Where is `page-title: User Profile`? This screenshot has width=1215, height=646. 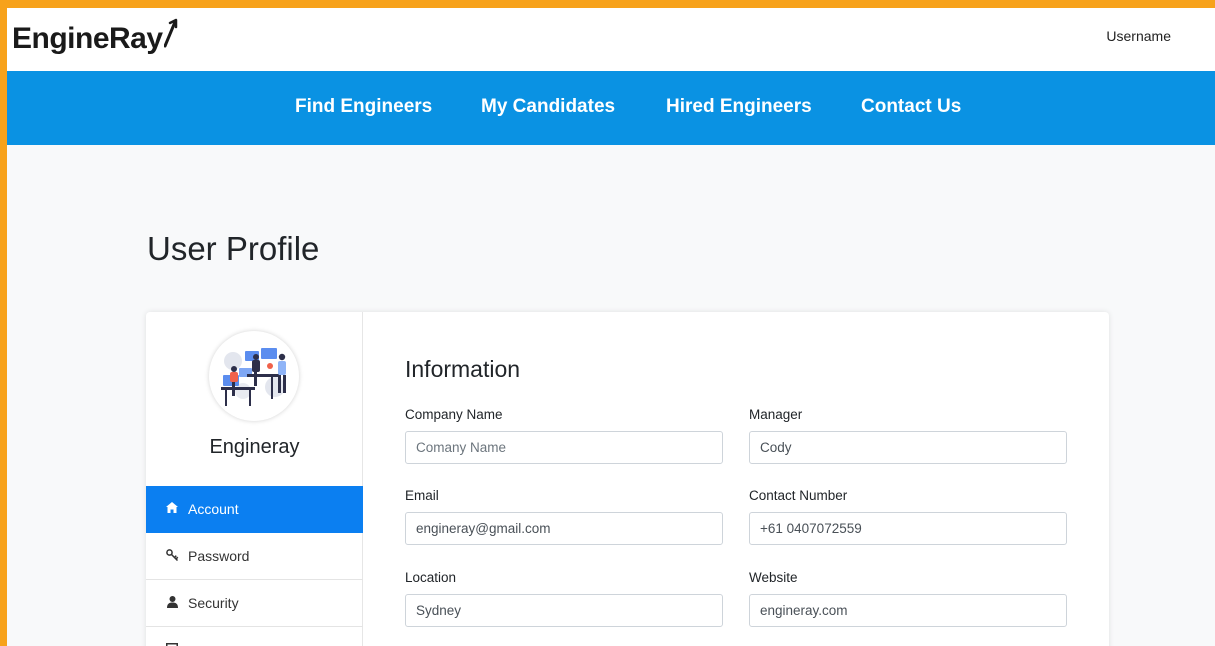 page-title: User Profile is located at coordinates (233, 248).